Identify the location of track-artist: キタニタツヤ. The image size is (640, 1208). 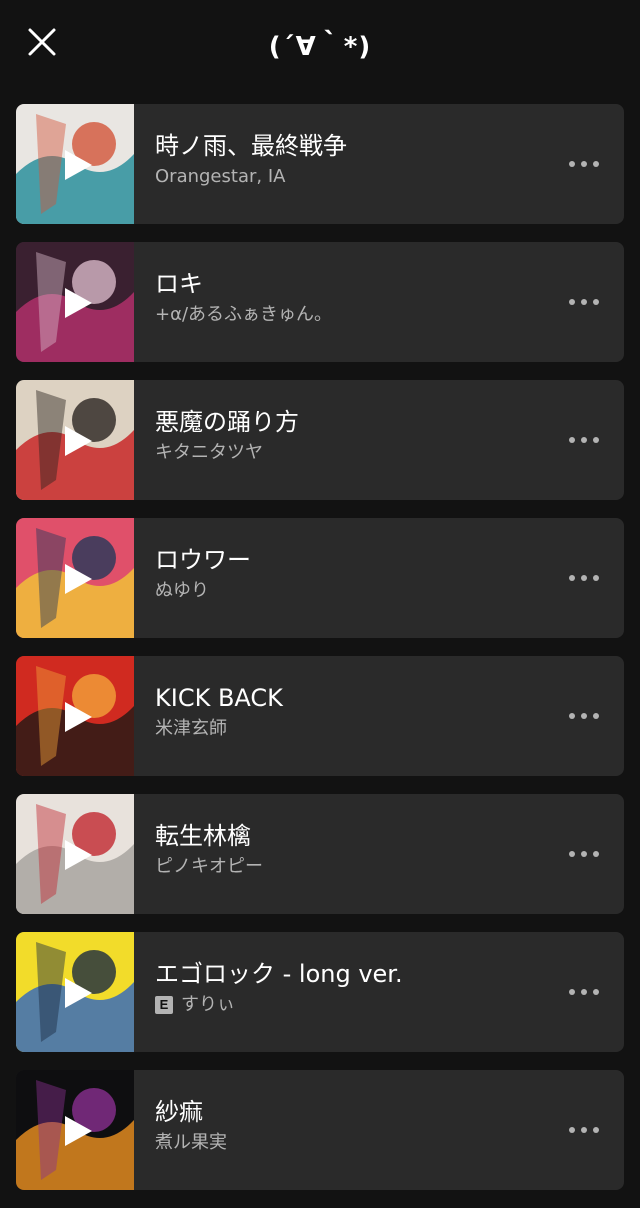
(209, 452).